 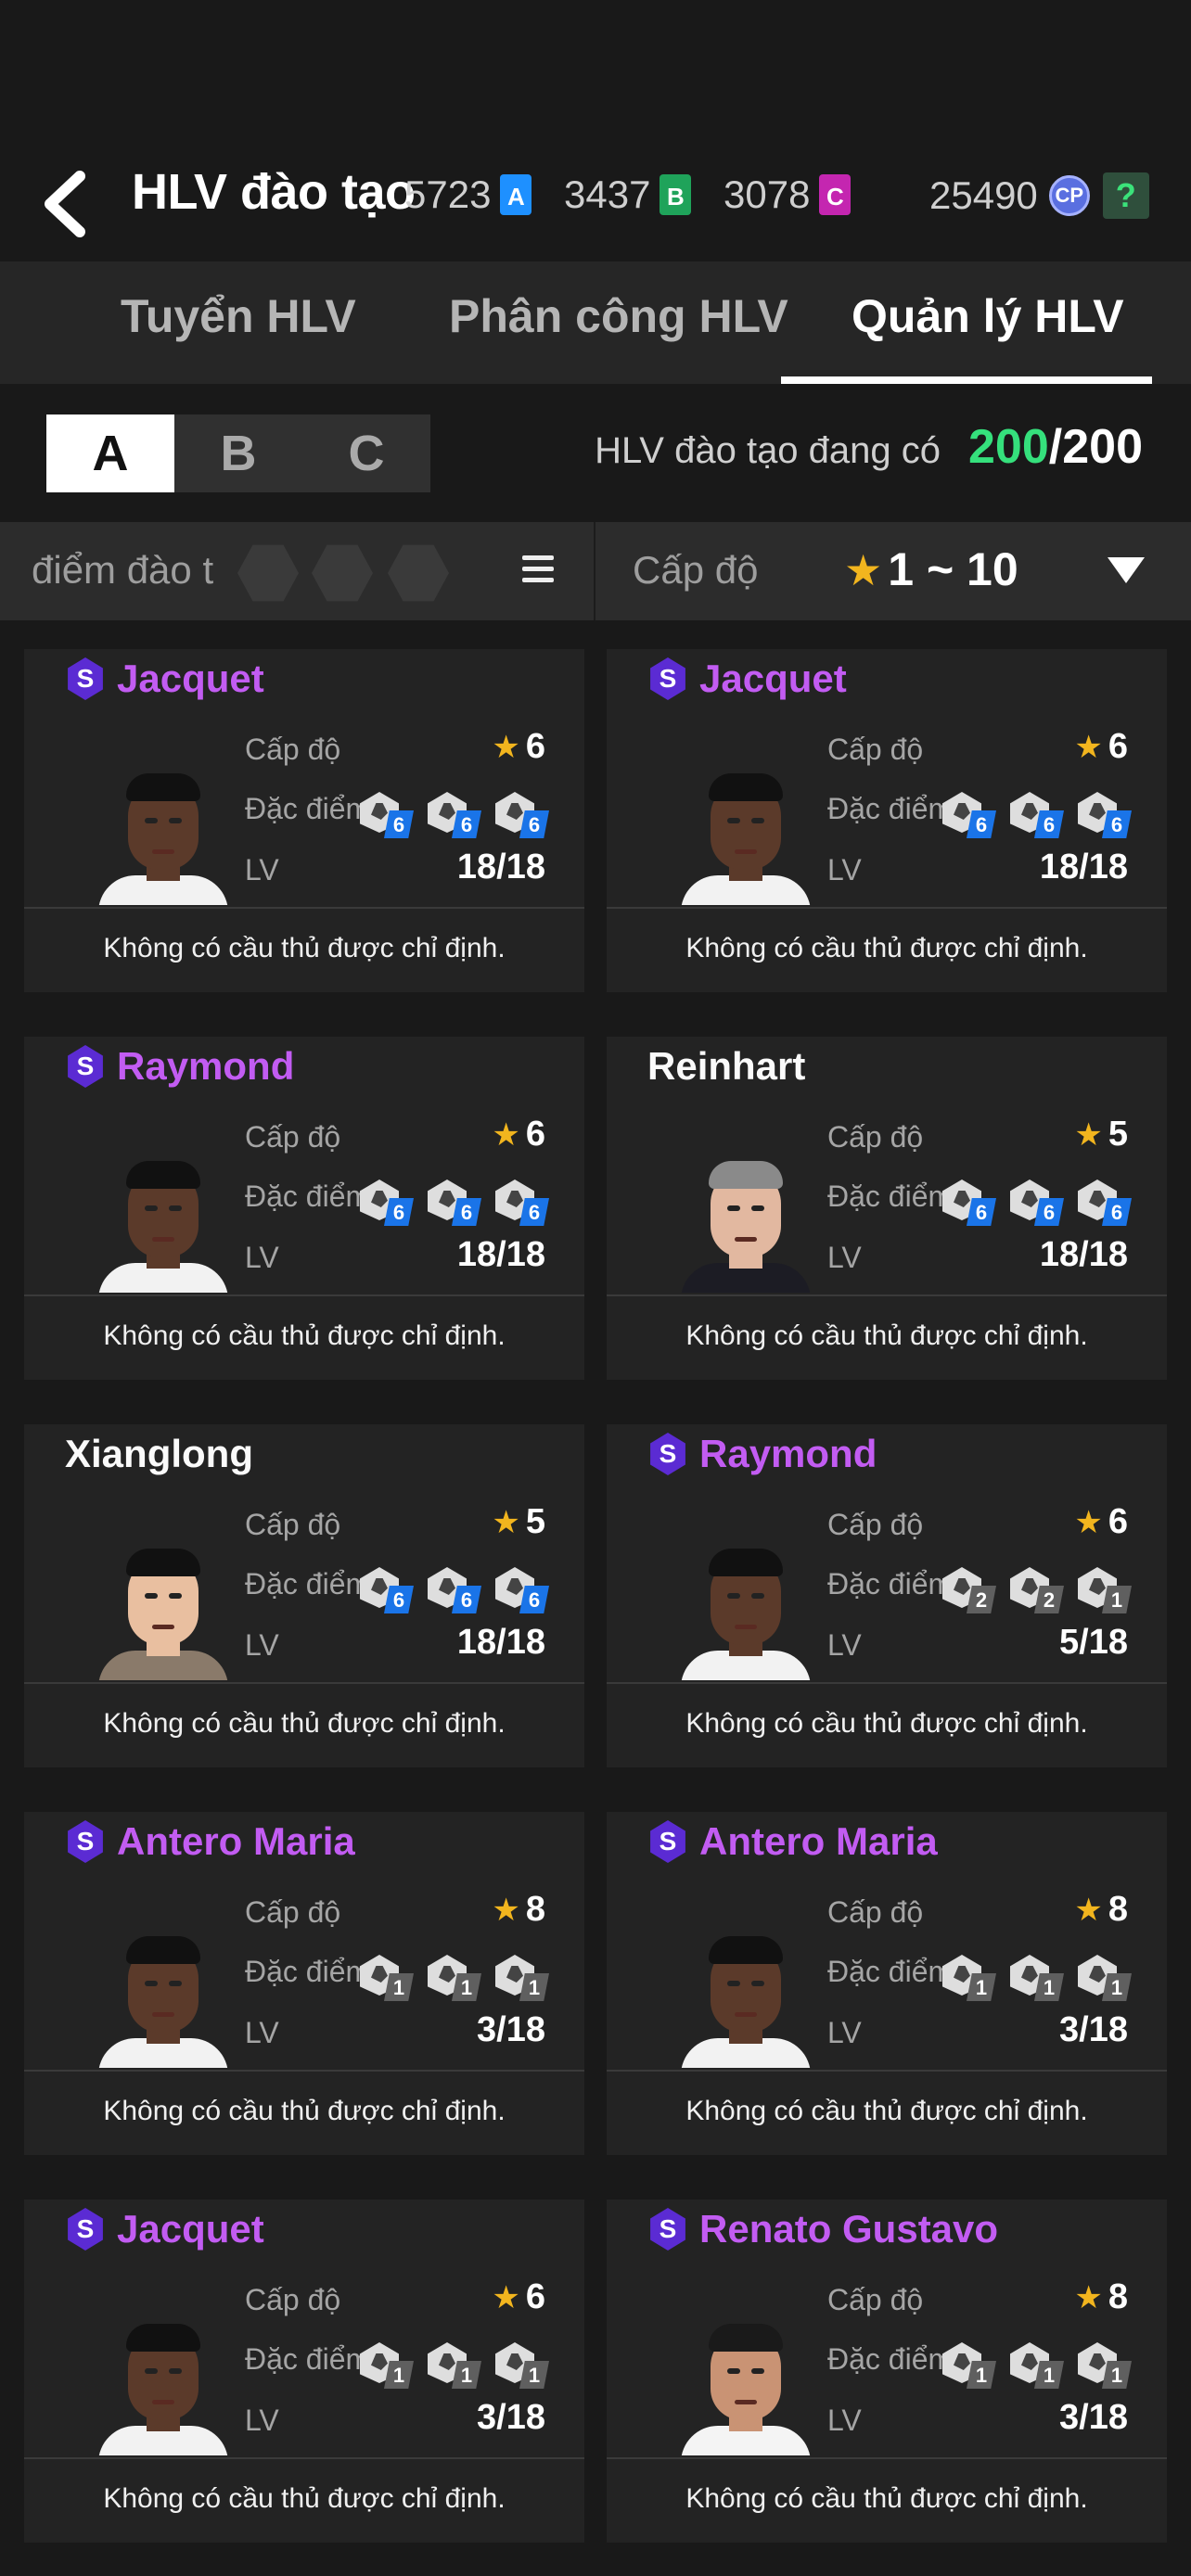 I want to click on sort-menu-icon, so click(x=538, y=569).